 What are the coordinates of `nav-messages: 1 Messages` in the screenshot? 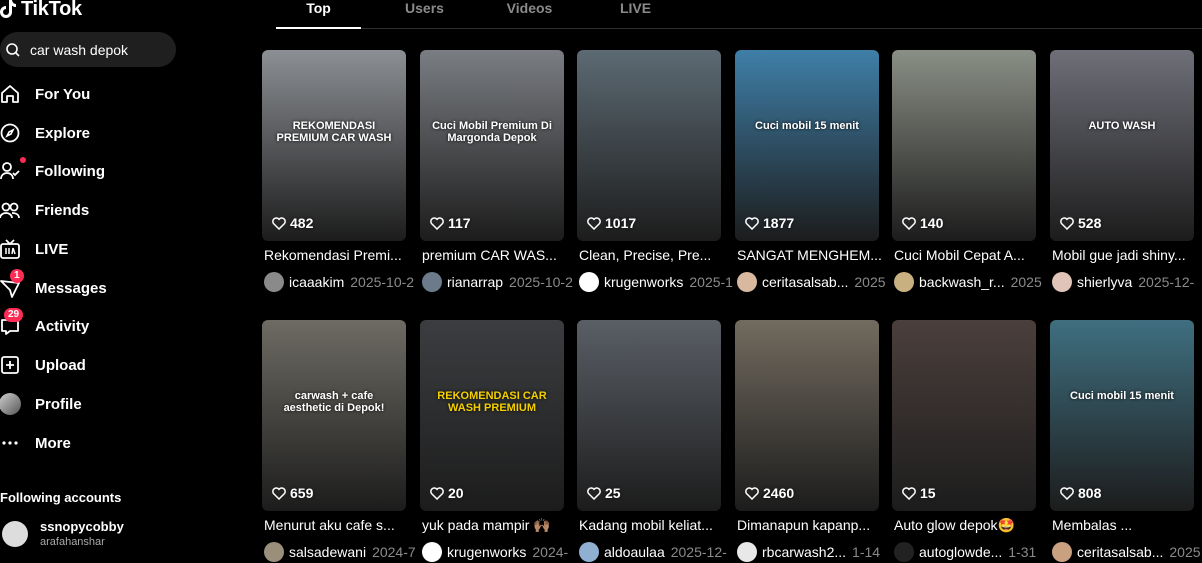 It's located at (120, 288).